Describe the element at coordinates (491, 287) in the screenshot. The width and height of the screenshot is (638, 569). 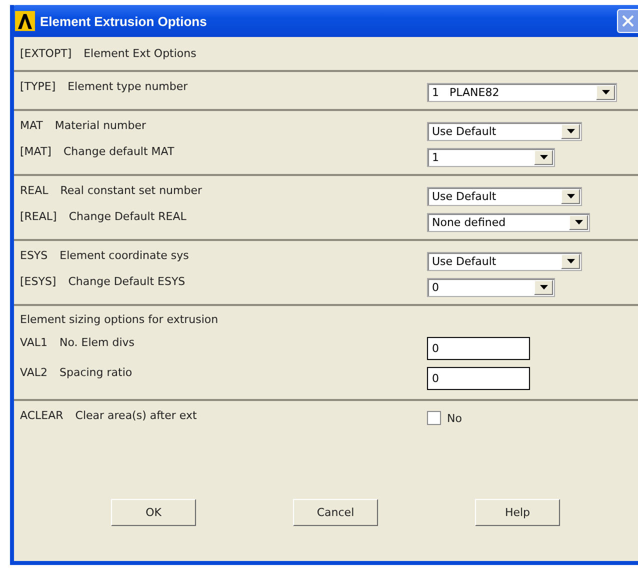
I see `dropdown: 0` at that location.